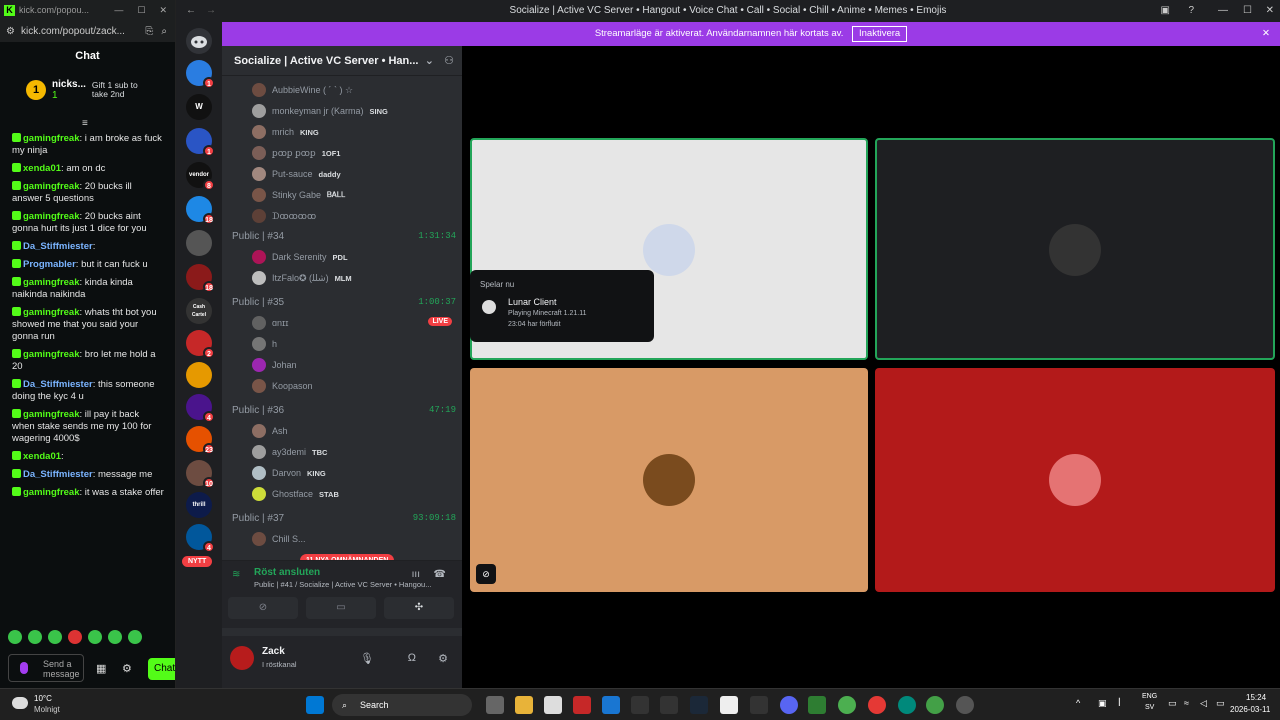 This screenshot has width=1280, height=720. What do you see at coordinates (258, 302) in the screenshot?
I see `voice-channel-name: Public | #35` at bounding box center [258, 302].